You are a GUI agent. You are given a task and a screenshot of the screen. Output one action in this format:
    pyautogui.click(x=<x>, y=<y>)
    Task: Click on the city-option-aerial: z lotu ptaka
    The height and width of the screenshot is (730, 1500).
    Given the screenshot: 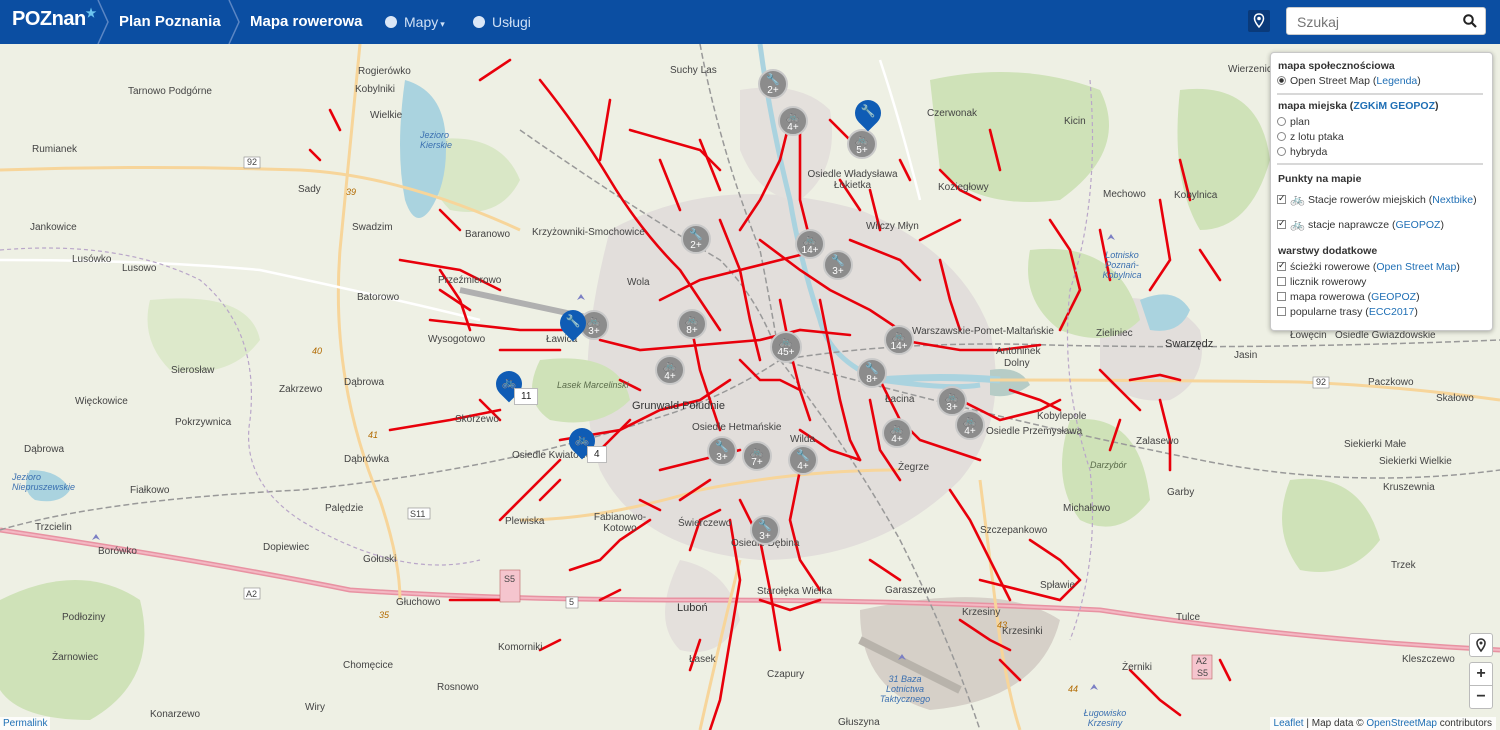 What is the action you would take?
    pyautogui.click(x=1310, y=137)
    